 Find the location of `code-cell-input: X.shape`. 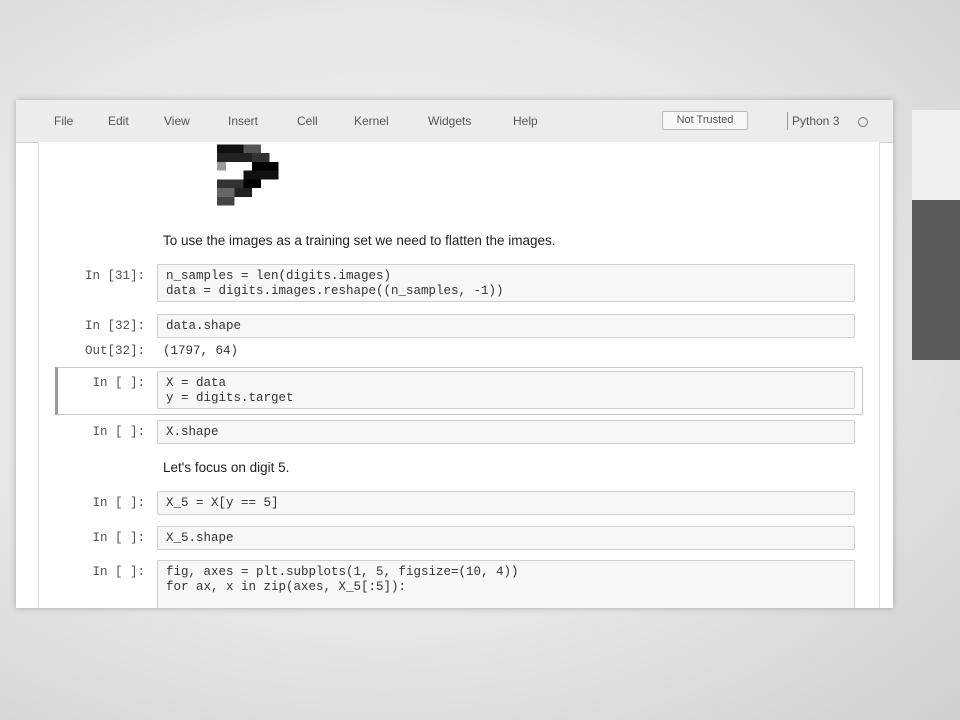

code-cell-input: X.shape is located at coordinates (506, 432).